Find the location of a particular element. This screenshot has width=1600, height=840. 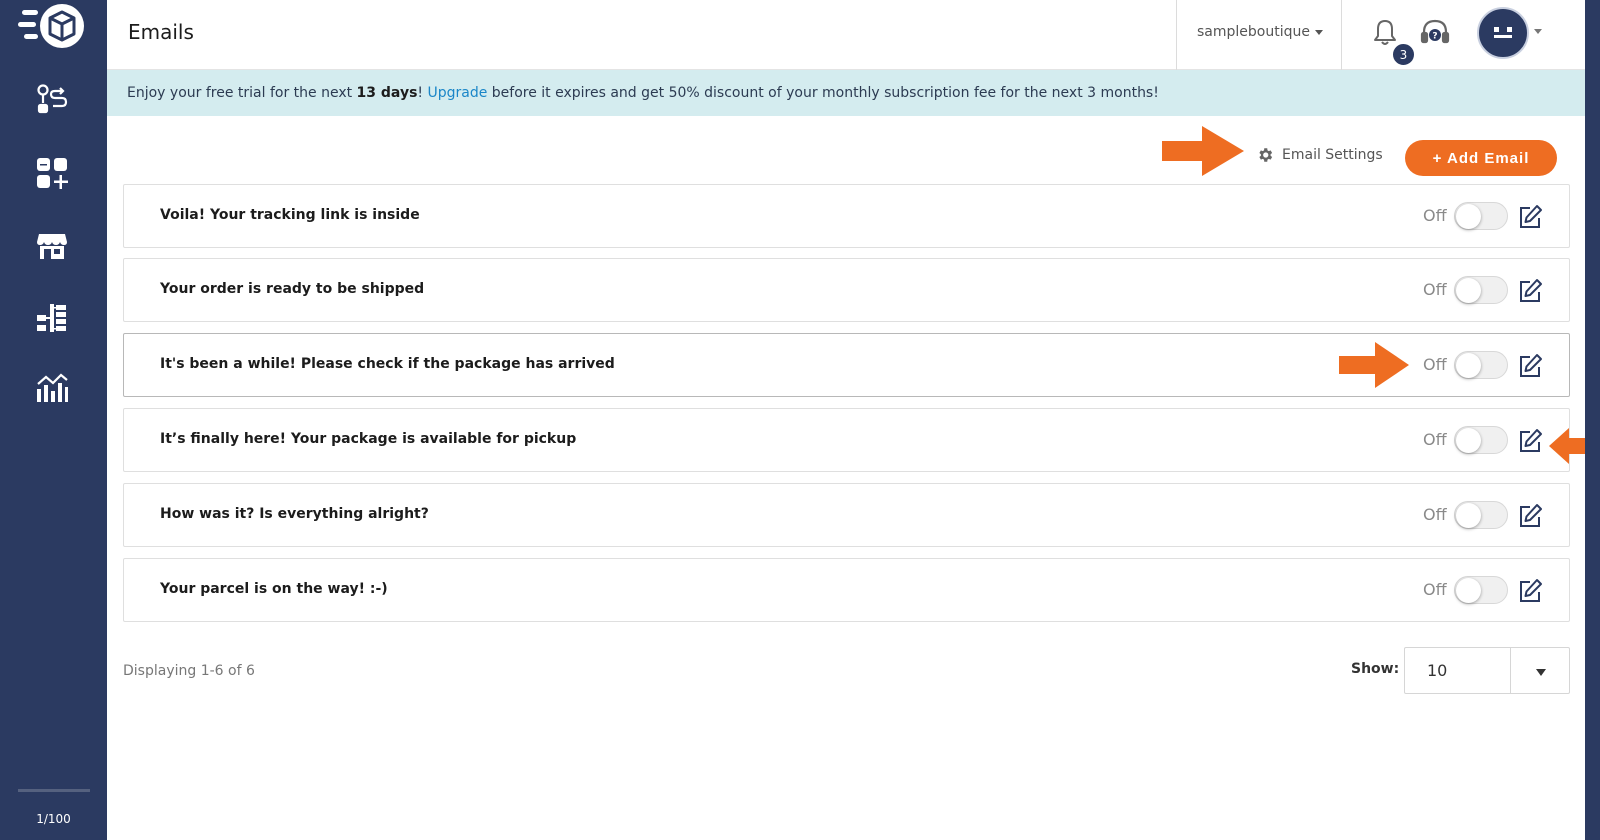

email-settings-button: Email Settings is located at coordinates (1319, 155).